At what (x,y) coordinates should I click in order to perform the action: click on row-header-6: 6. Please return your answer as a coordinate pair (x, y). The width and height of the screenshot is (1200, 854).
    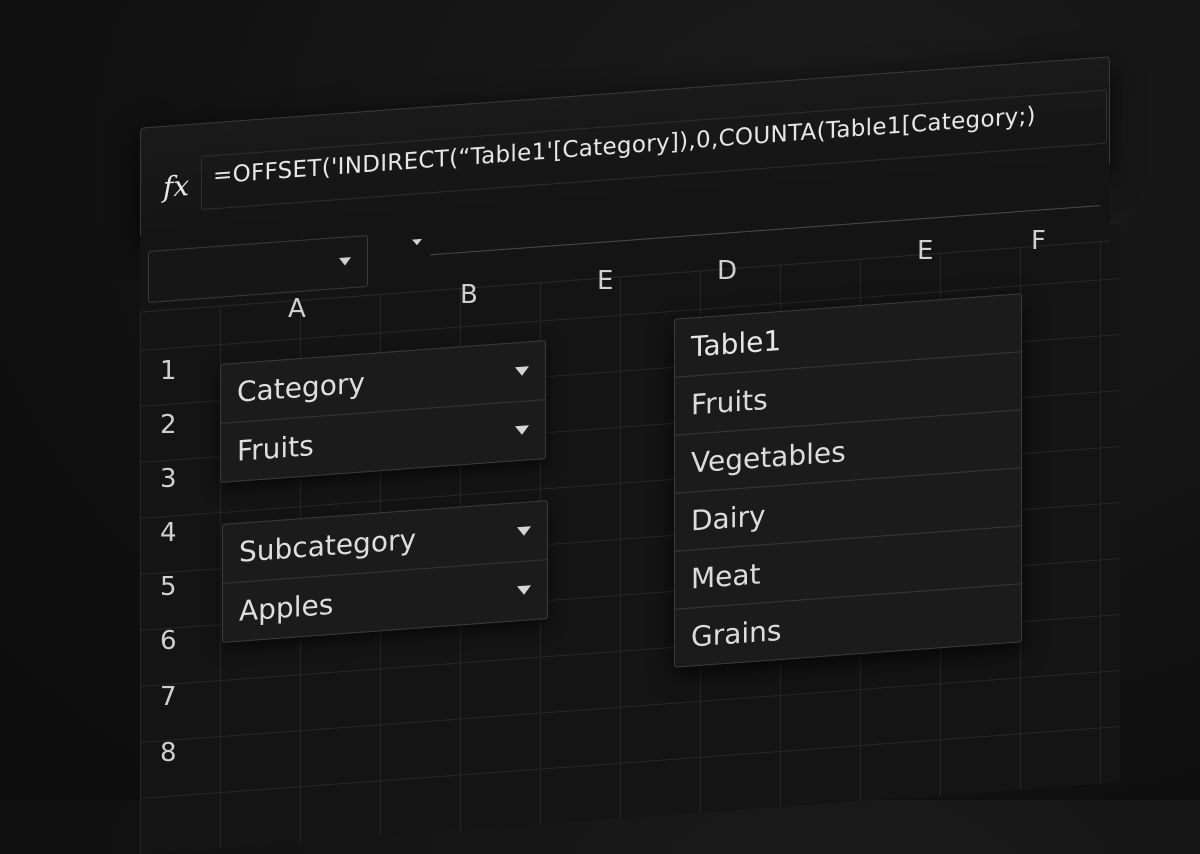
    Looking at the image, I should click on (168, 641).